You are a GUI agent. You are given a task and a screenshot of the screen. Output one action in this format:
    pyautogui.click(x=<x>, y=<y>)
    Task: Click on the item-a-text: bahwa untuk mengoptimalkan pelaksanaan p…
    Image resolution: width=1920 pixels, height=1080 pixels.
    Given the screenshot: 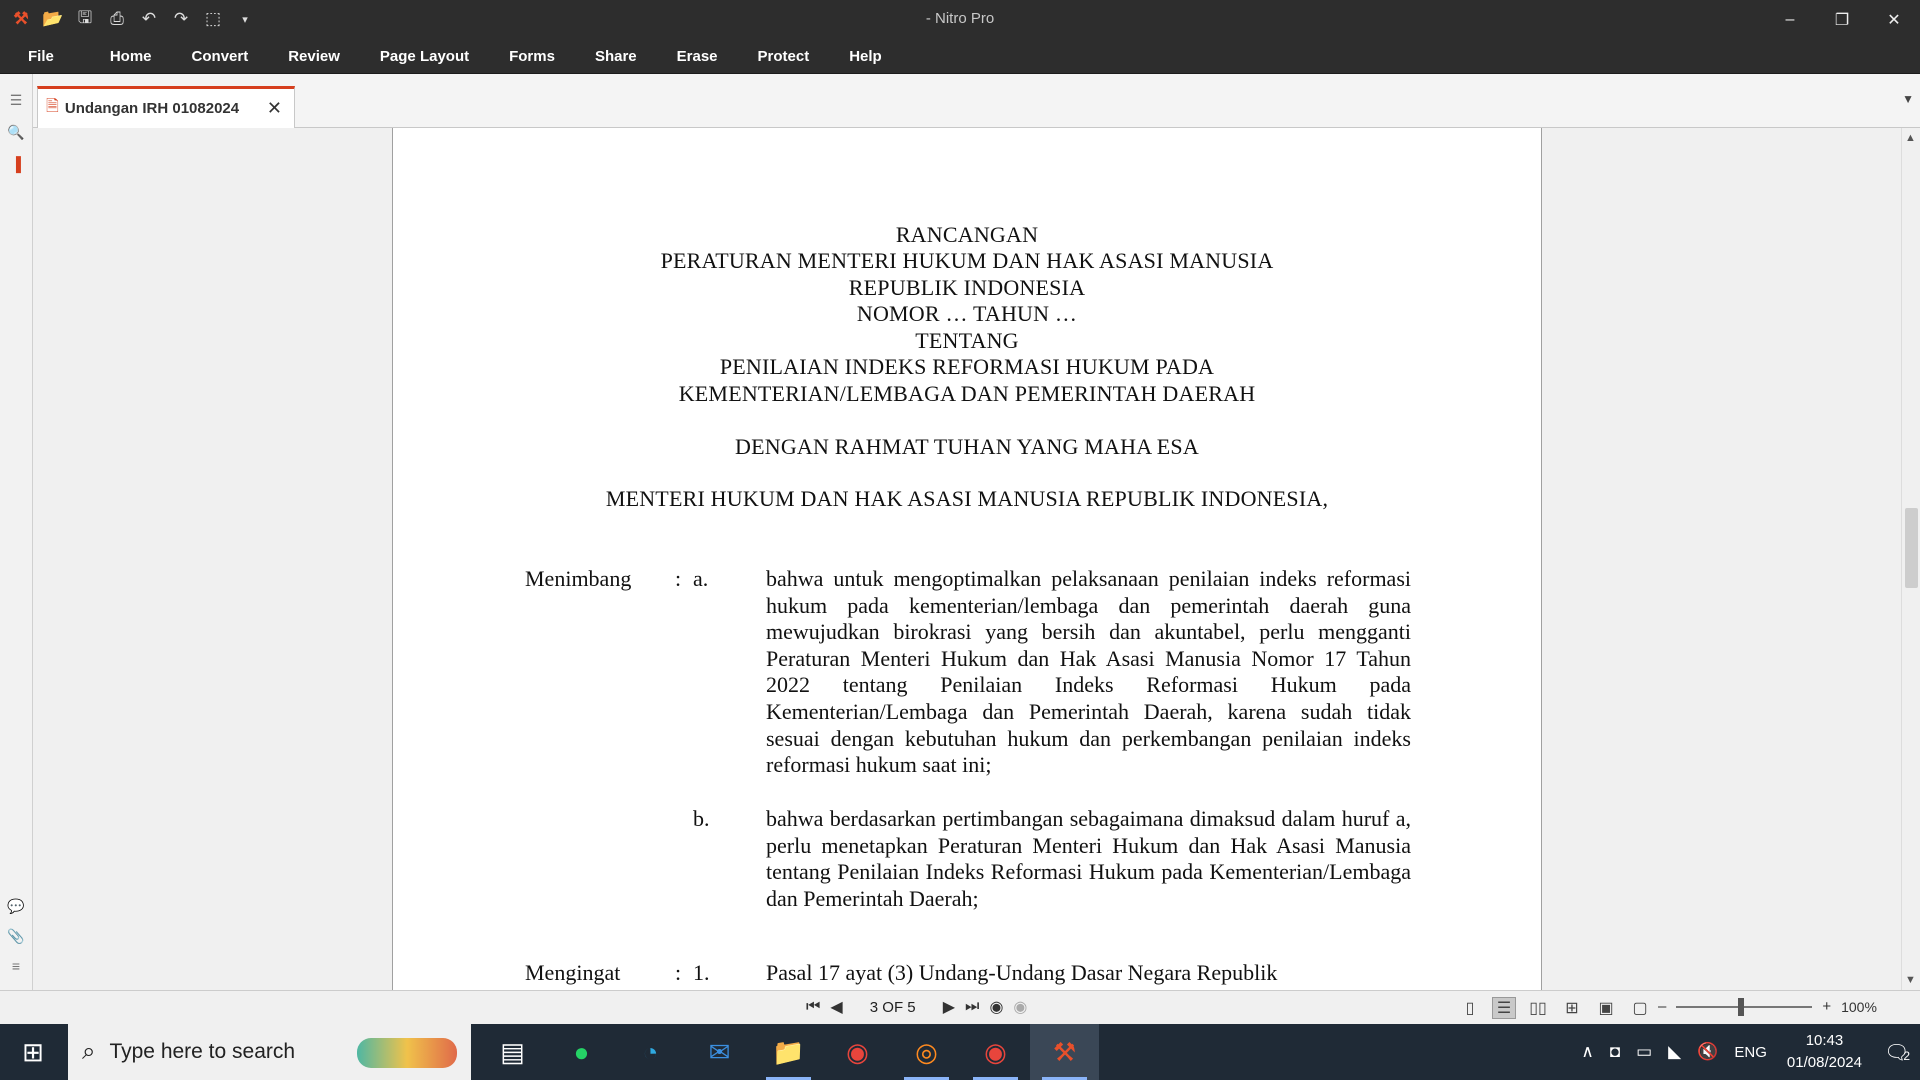 What is the action you would take?
    pyautogui.click(x=1088, y=672)
    